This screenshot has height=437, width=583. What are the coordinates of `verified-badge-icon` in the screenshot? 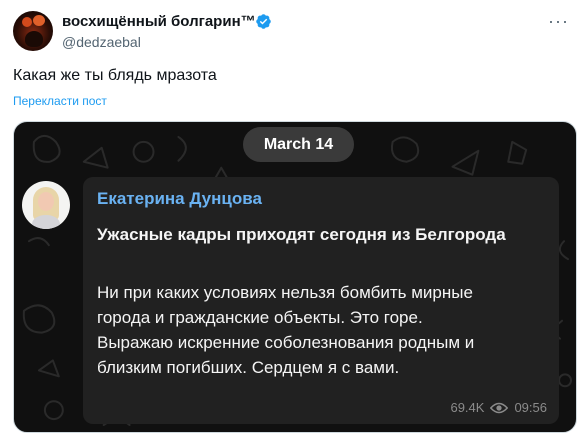 It's located at (263, 21).